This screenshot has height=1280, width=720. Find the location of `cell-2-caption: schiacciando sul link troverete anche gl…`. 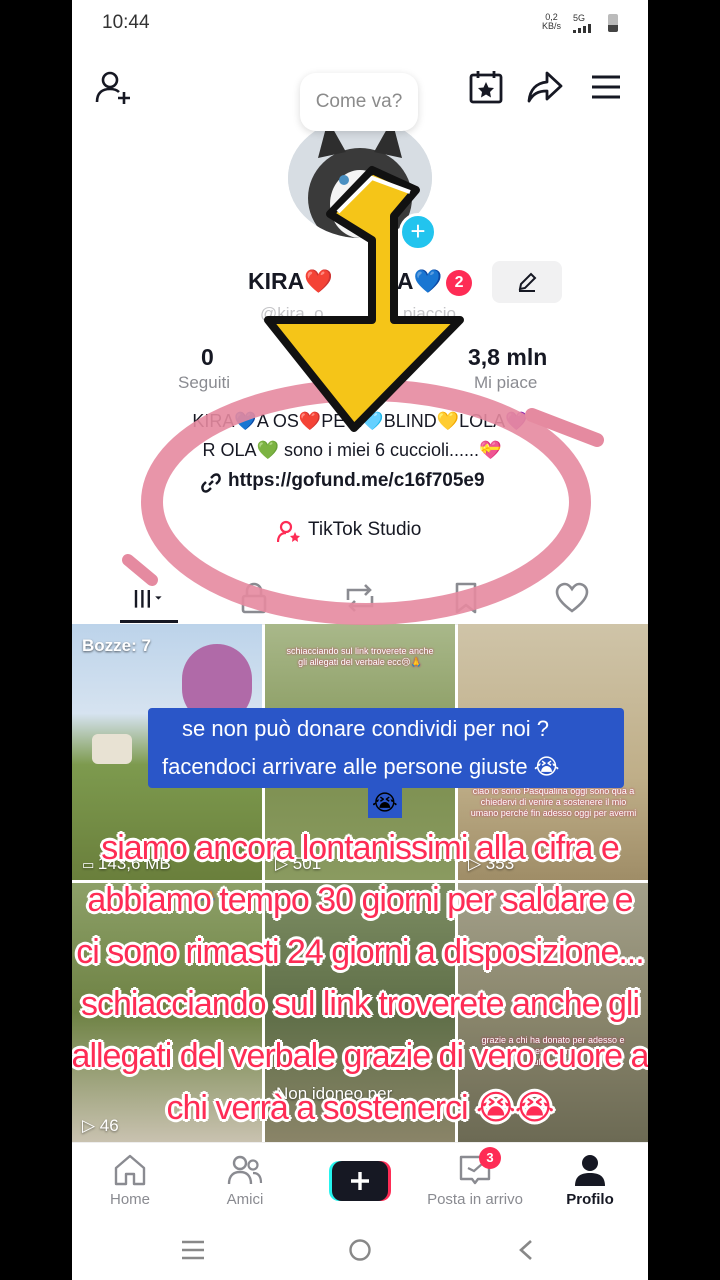

cell-2-caption: schiacciando sul link troverete anche gl… is located at coordinates (360, 656).